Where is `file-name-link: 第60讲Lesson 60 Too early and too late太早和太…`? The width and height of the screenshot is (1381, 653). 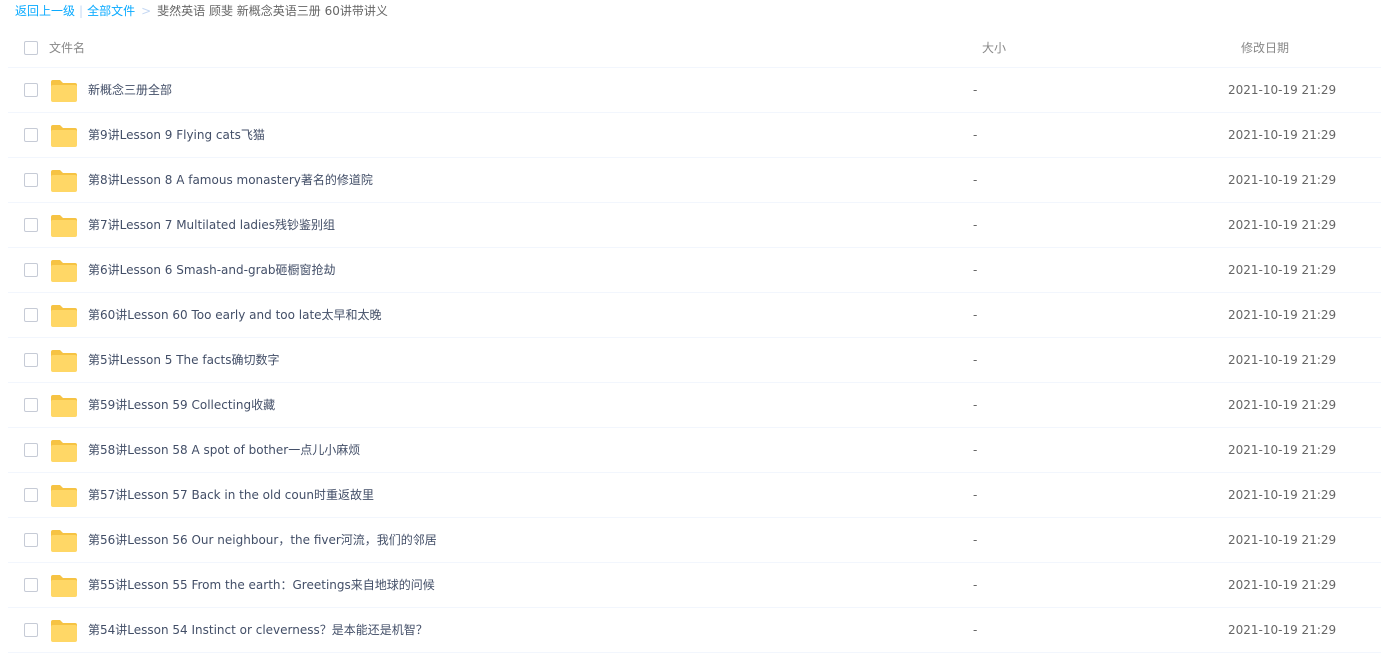 file-name-link: 第60讲Lesson 60 Too early and too late太早和太… is located at coordinates (235, 315).